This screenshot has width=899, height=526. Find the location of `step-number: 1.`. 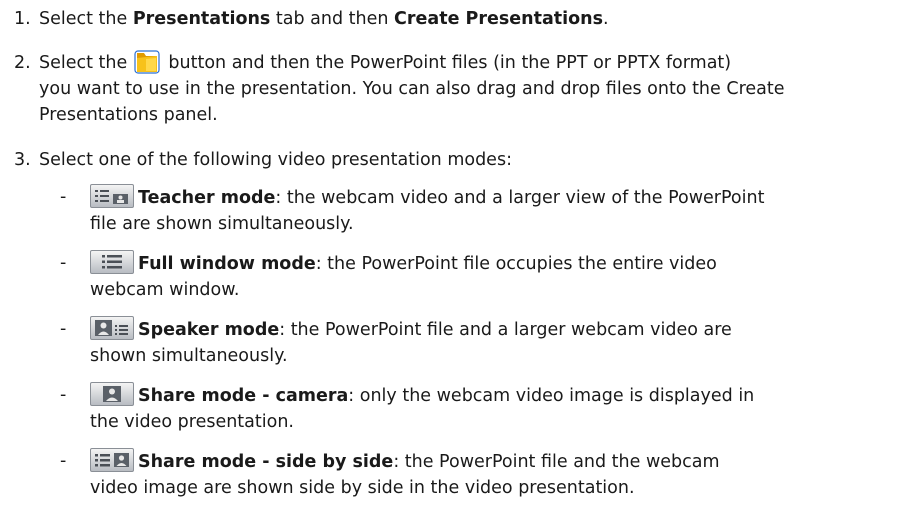

step-number: 1. is located at coordinates (22, 19).